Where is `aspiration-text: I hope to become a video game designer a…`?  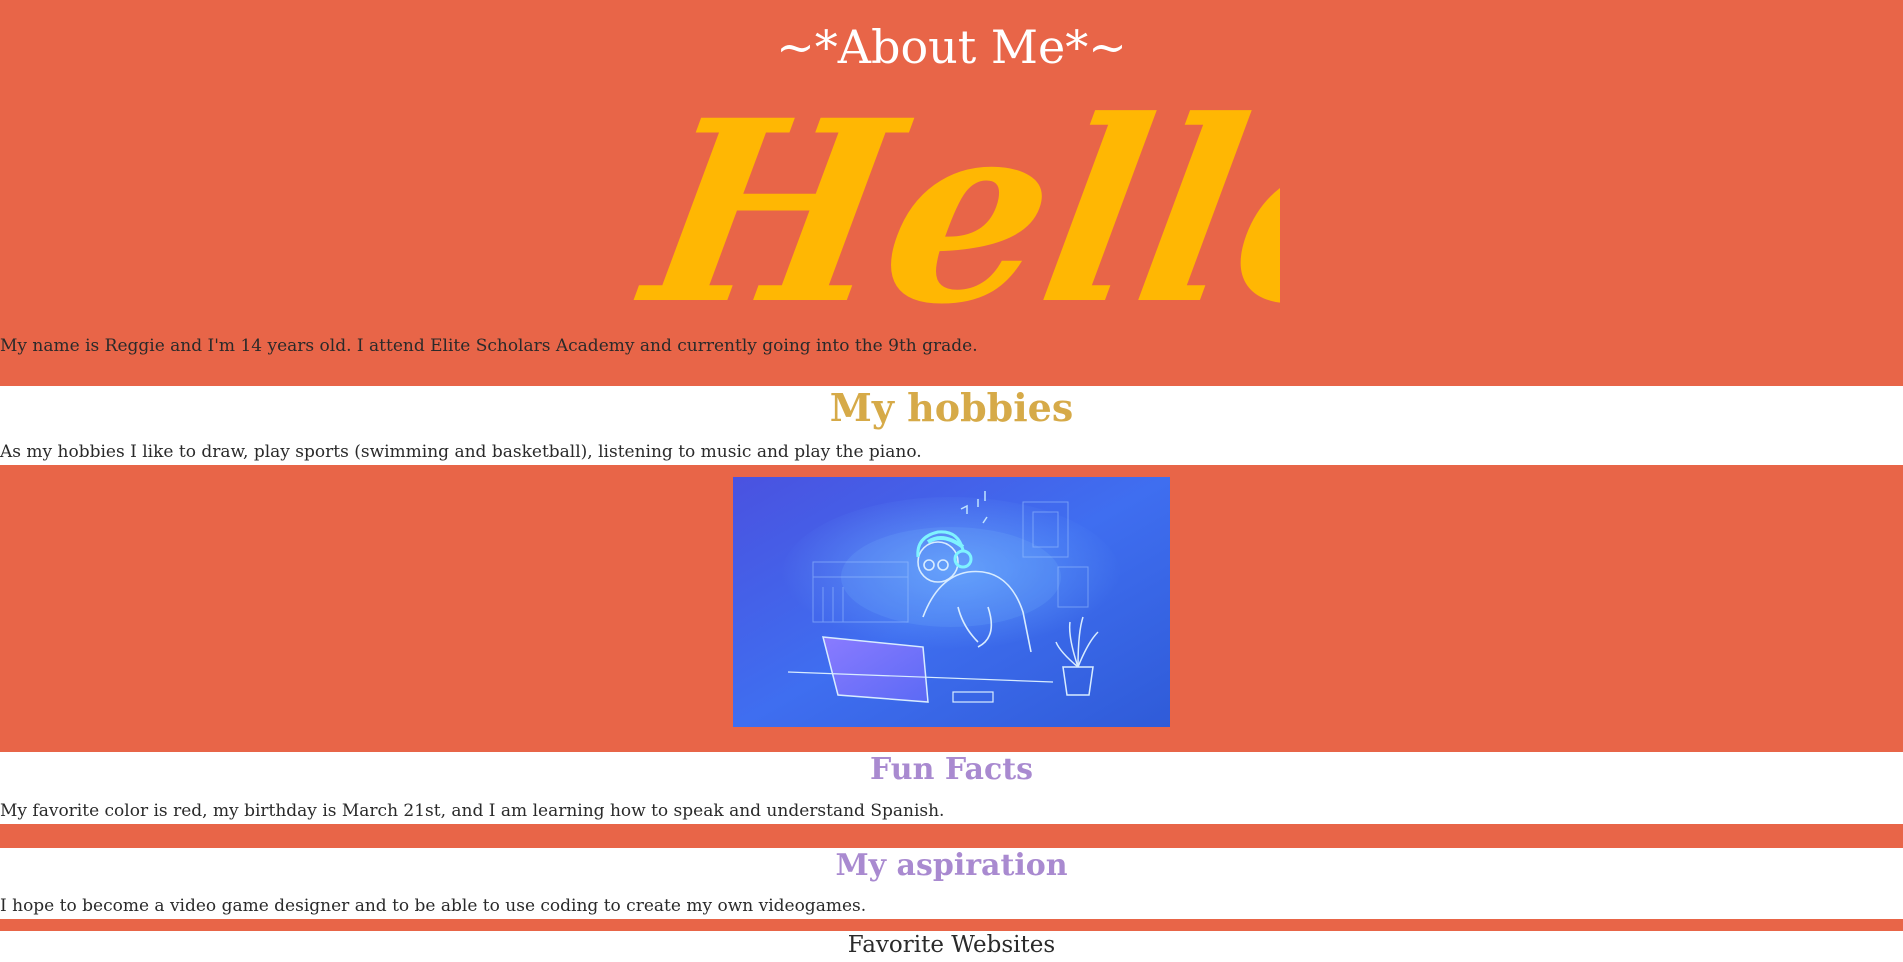 aspiration-text: I hope to become a video game designer a… is located at coordinates (433, 906).